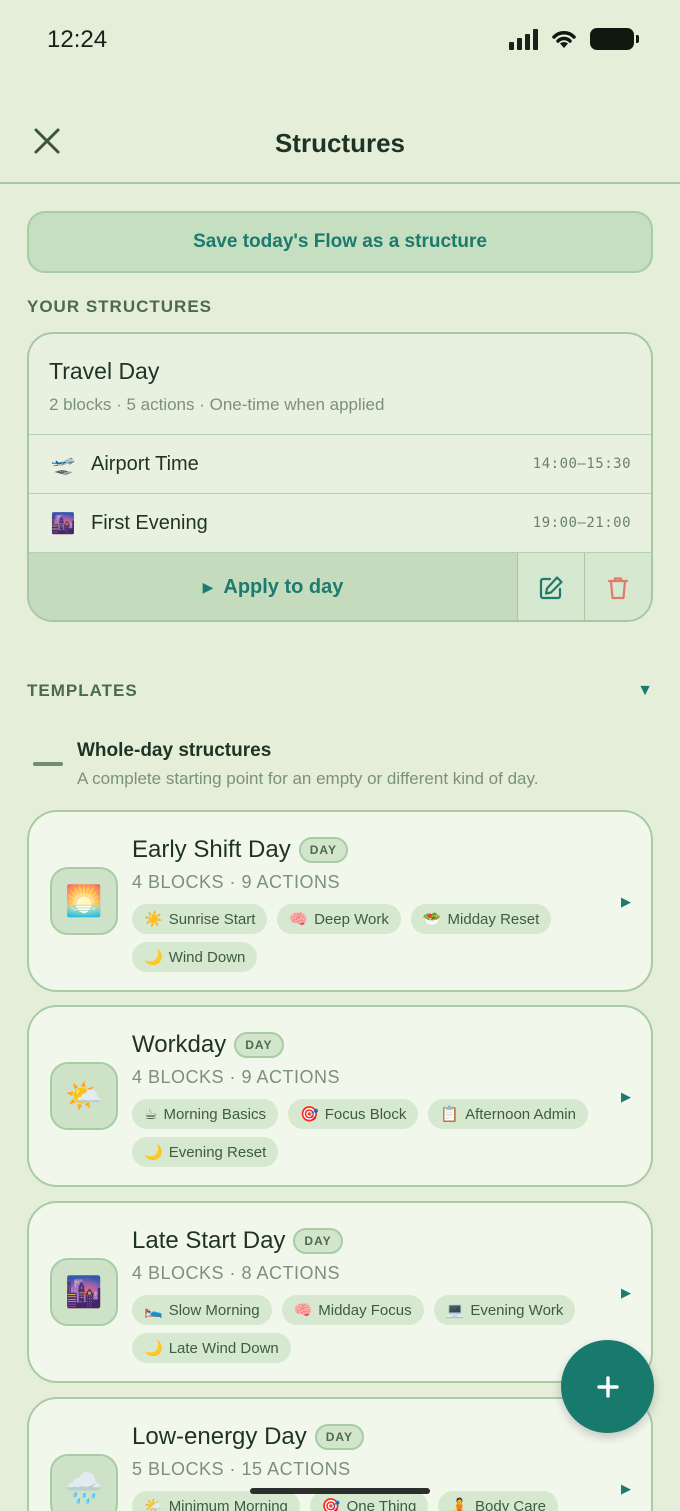 The height and width of the screenshot is (1511, 680). Describe the element at coordinates (351, 919) in the screenshot. I see `block-chip-label: Deep Work` at that location.